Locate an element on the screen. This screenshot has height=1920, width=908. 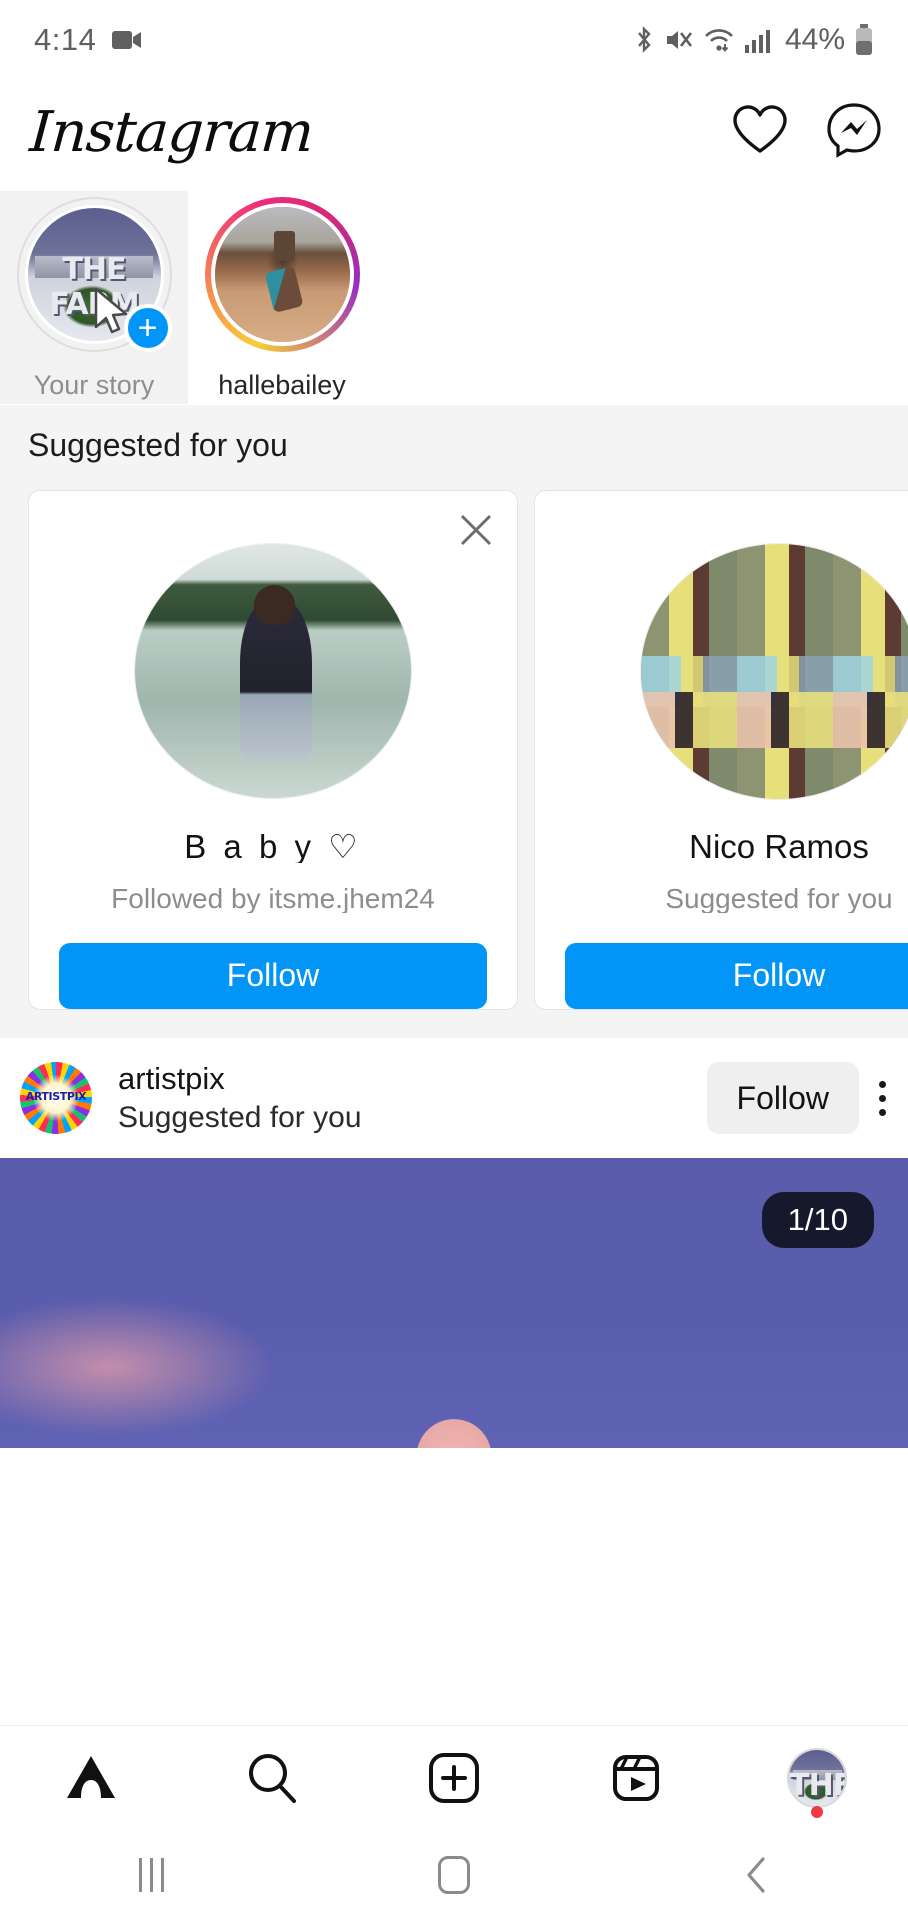
back-chevron-icon is located at coordinates (756, 1875).